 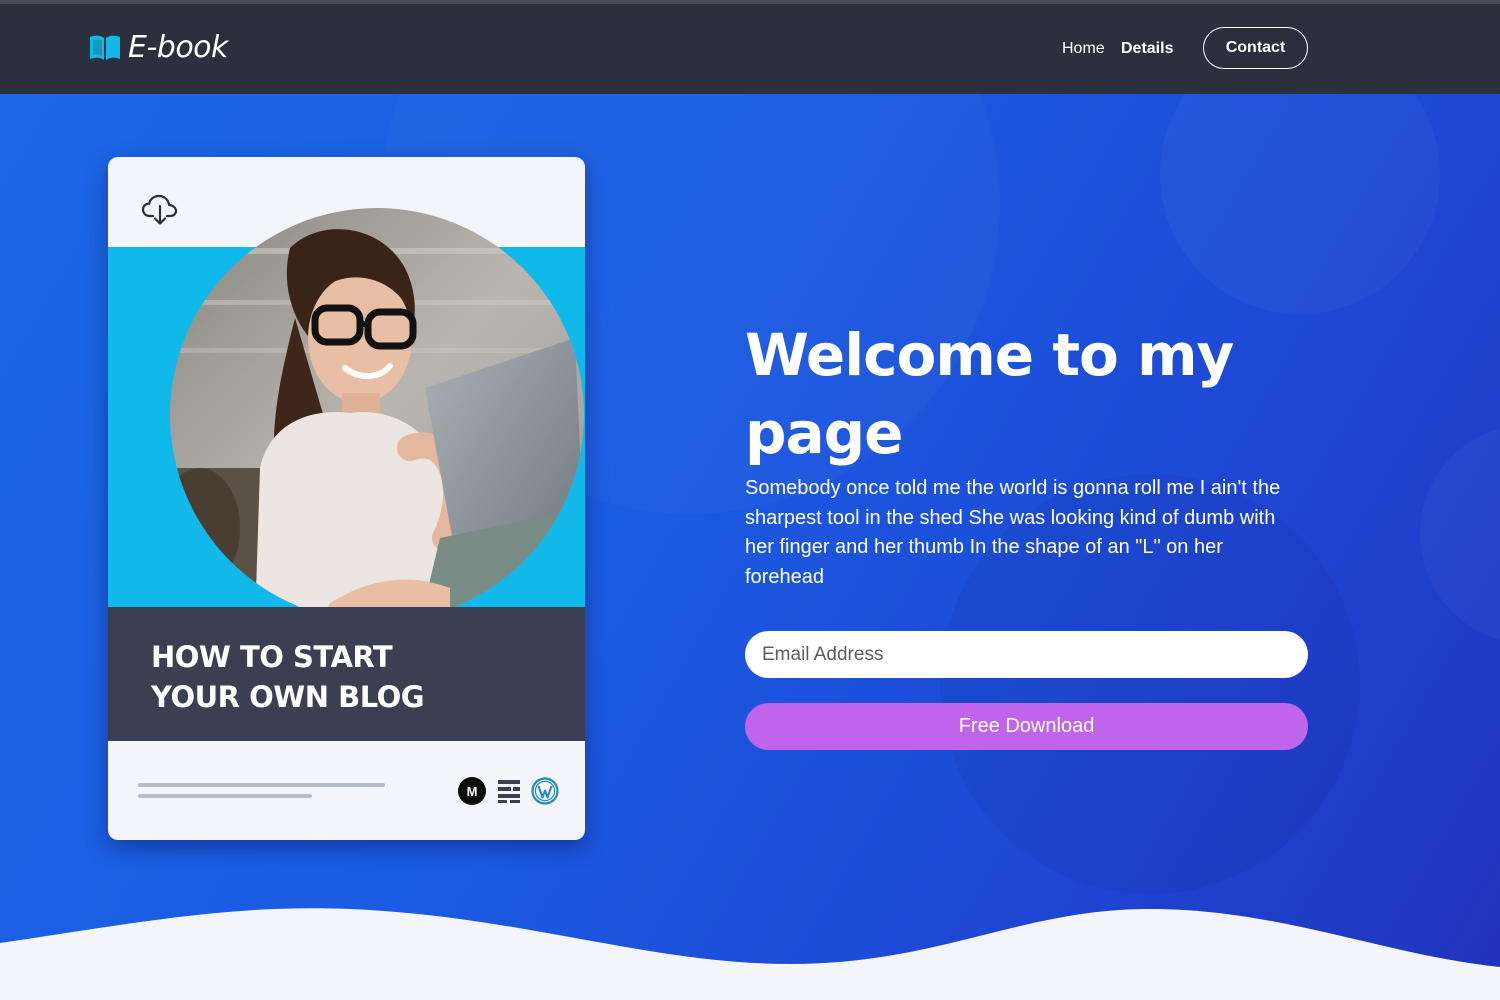 I want to click on open-book-icon, so click(x=105, y=47).